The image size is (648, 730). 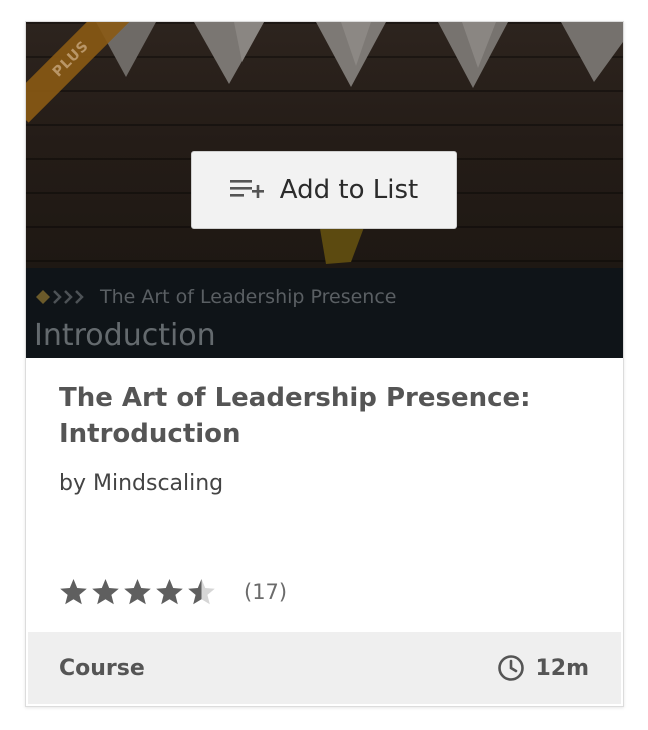 I want to click on course-author: by Mindscaling, so click(x=141, y=483).